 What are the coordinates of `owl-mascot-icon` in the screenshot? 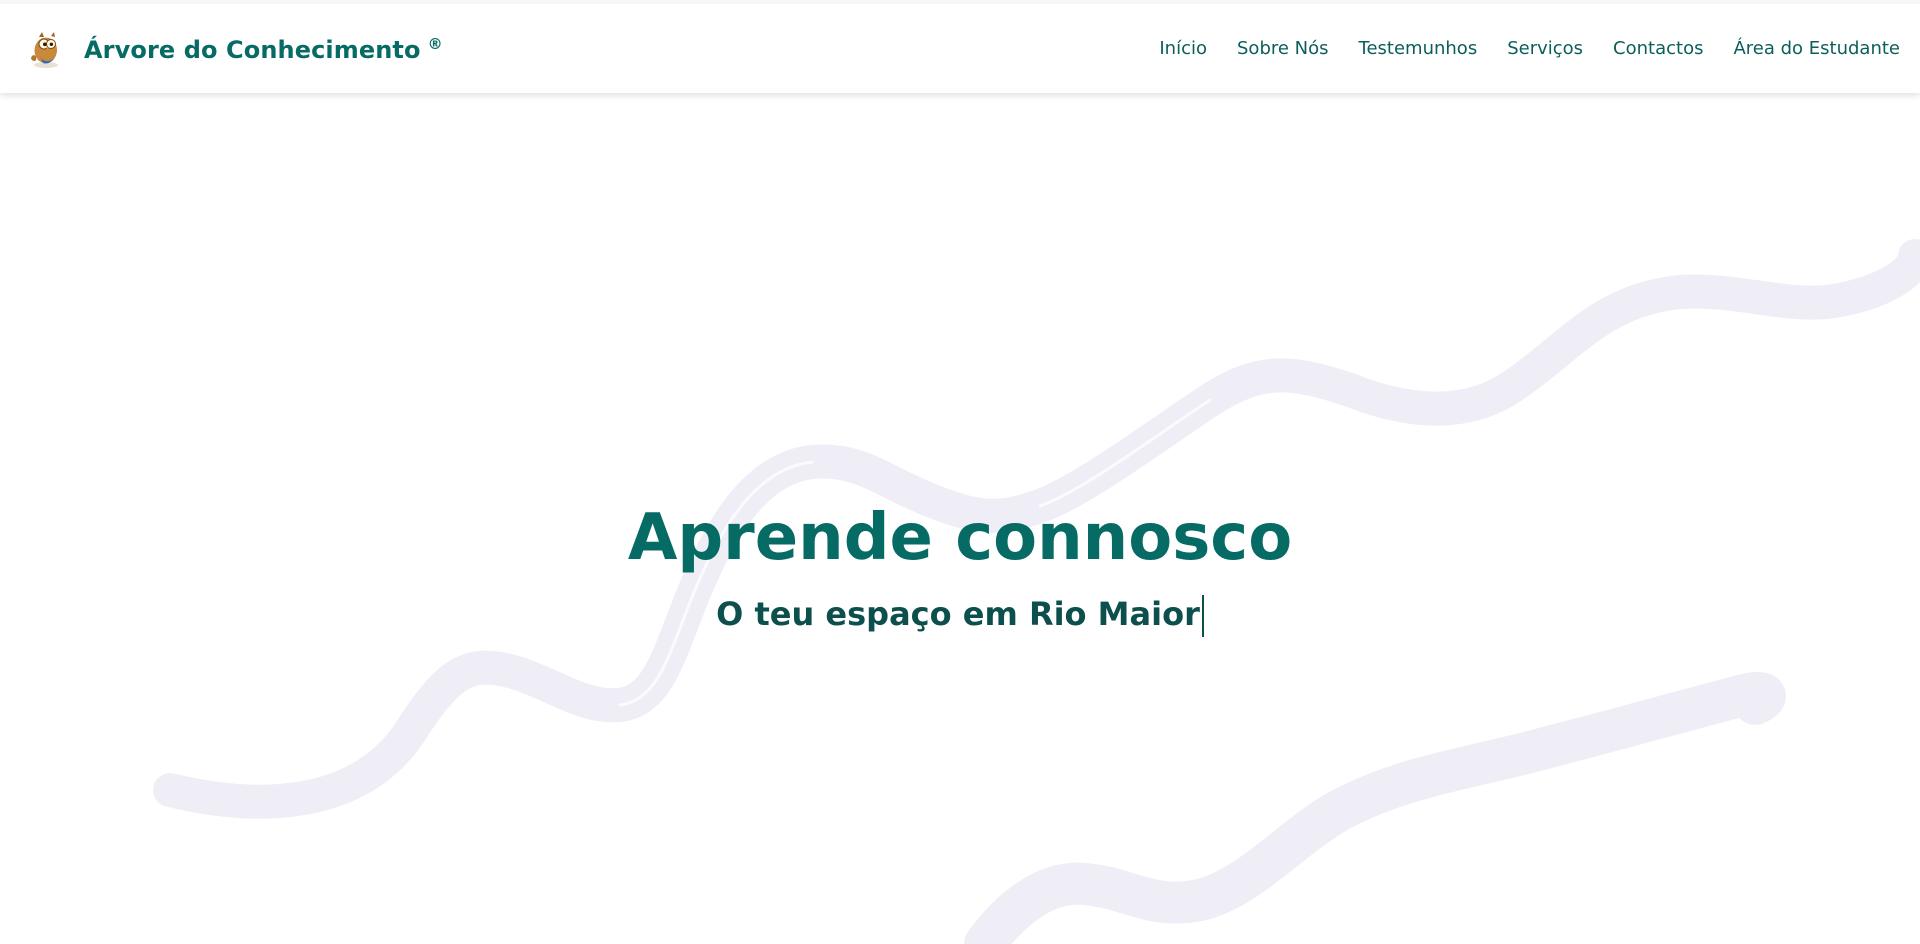 It's located at (44, 50).